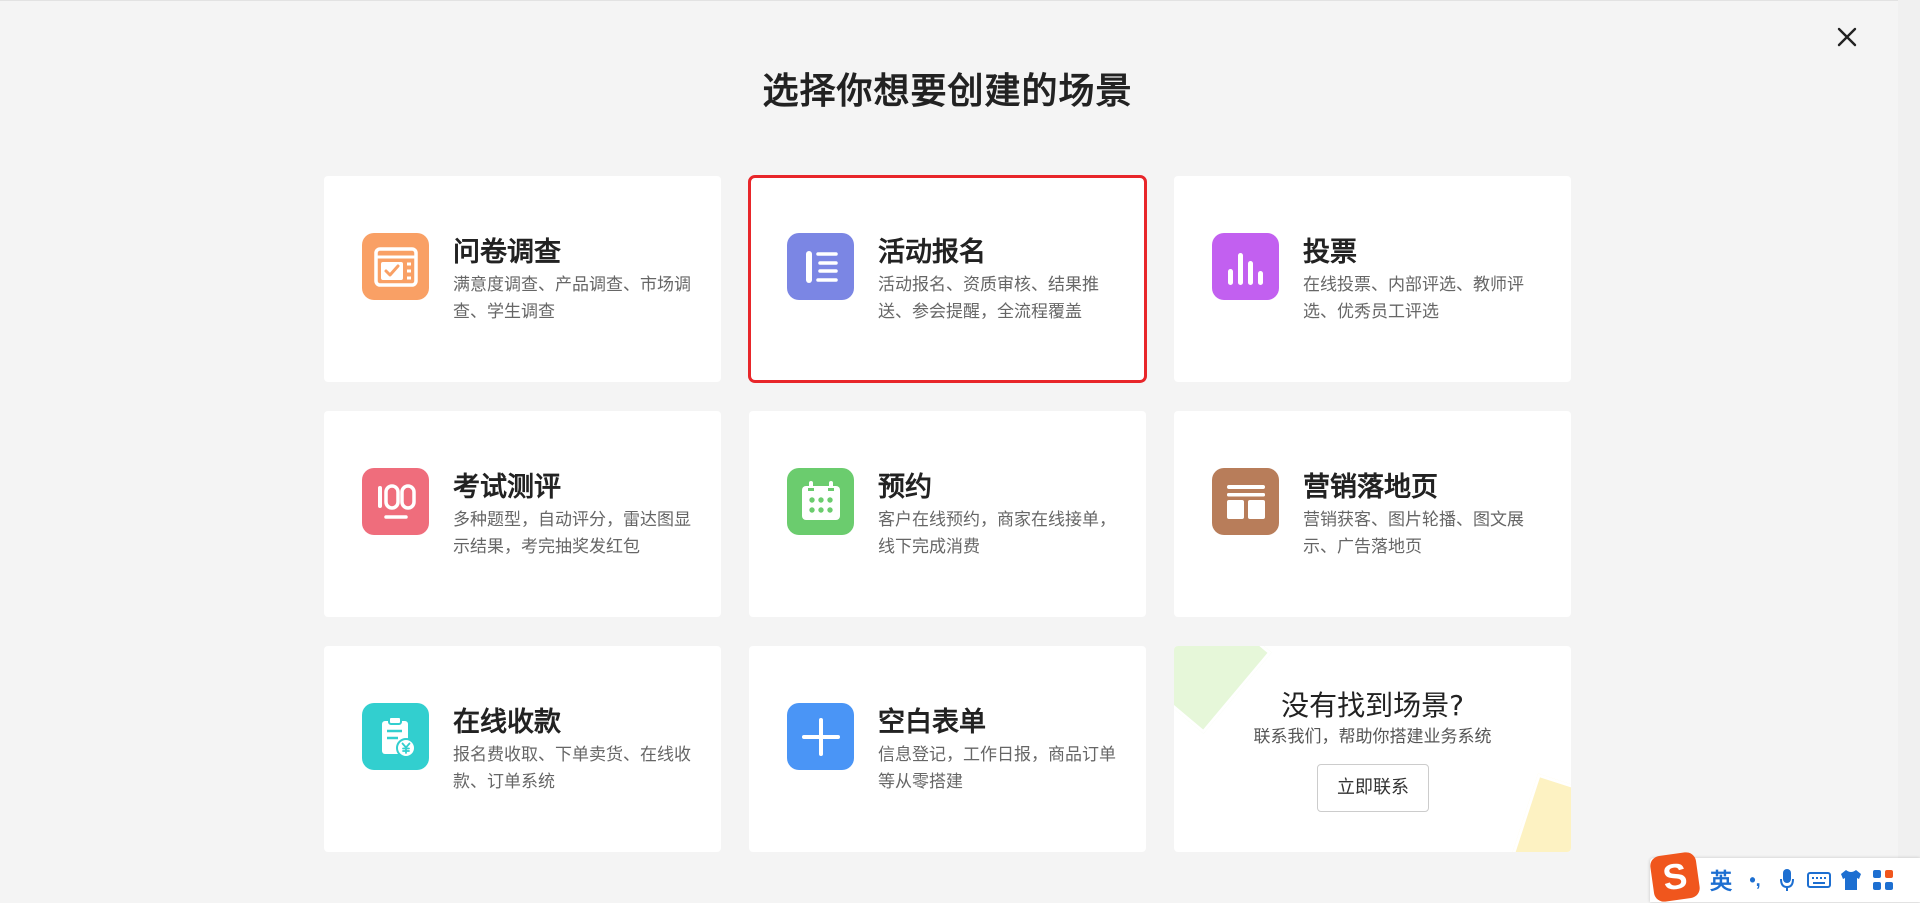 This screenshot has height=903, width=1920. I want to click on scene-card-booking: 预约 客户在线预约，商家在线接单，线下完成消费, so click(947, 514).